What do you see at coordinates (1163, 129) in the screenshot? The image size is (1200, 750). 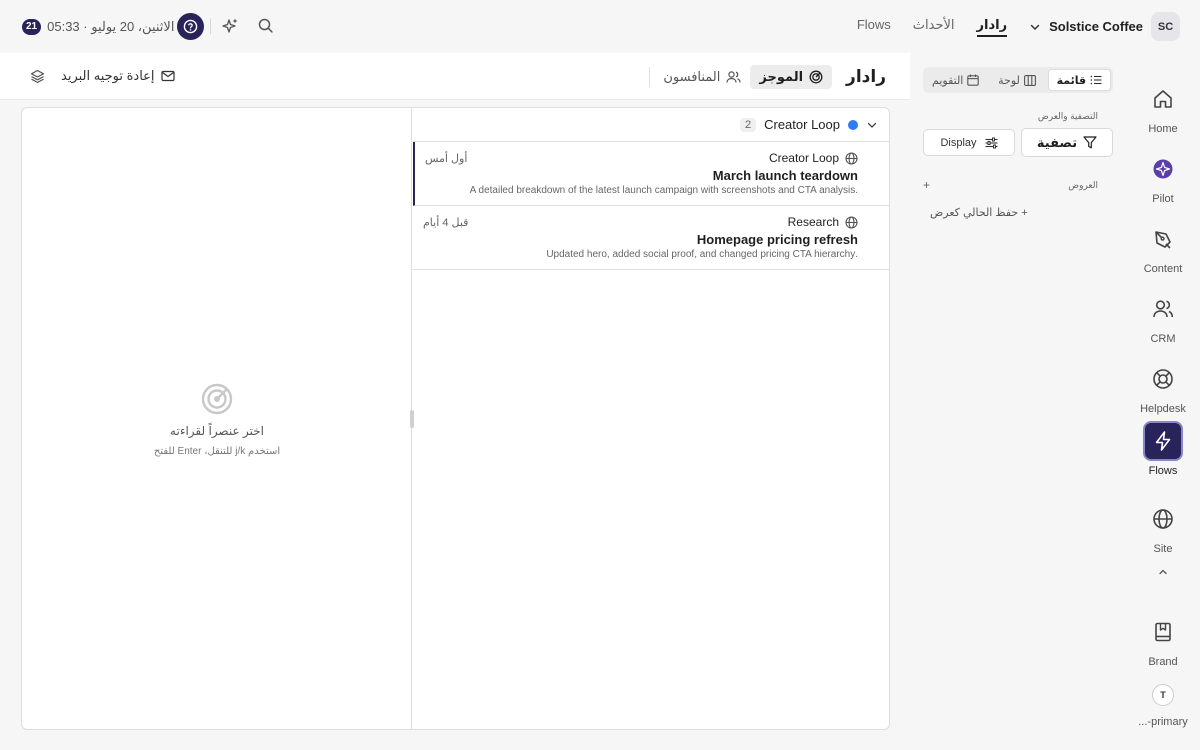 I see `rail-item-label: Home` at bounding box center [1163, 129].